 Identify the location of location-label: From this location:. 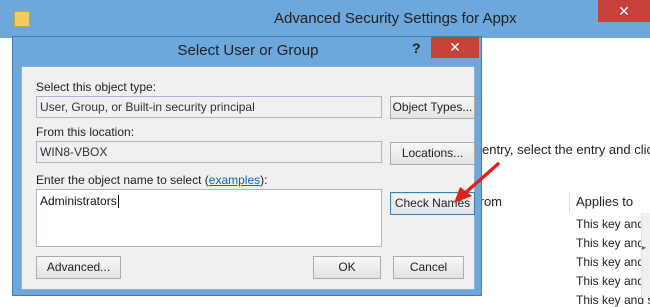
(85, 132).